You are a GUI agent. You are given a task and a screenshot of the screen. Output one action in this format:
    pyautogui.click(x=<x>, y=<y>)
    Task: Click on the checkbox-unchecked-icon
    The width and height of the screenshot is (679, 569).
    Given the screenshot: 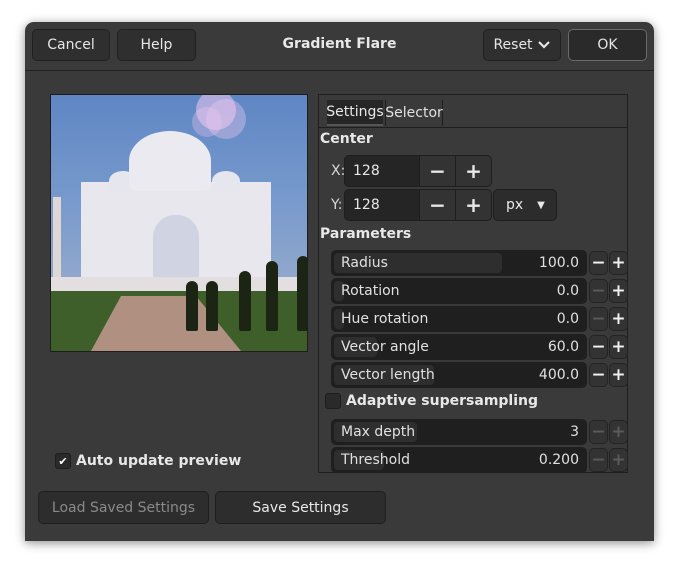 What is the action you would take?
    pyautogui.click(x=333, y=401)
    